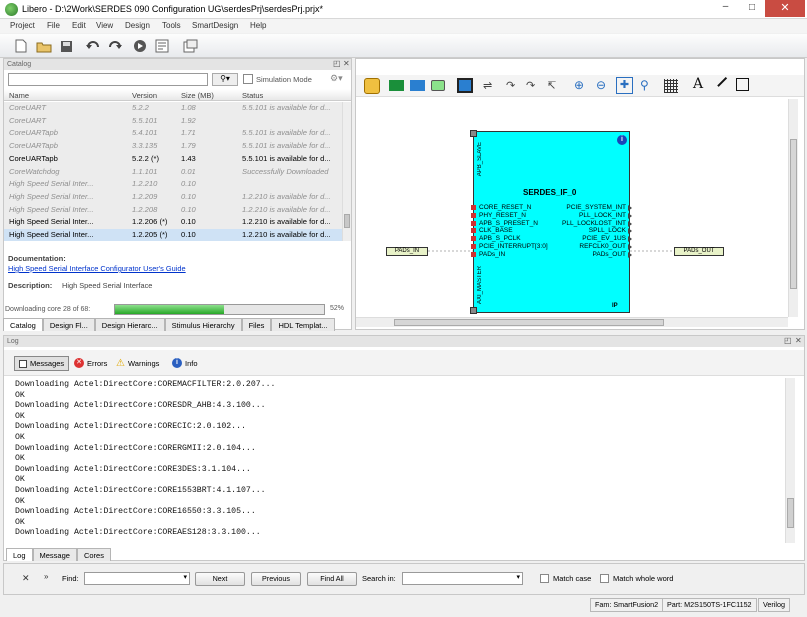 The height and width of the screenshot is (617, 807). Describe the element at coordinates (115, 46) in the screenshot. I see `redo-icon` at that location.